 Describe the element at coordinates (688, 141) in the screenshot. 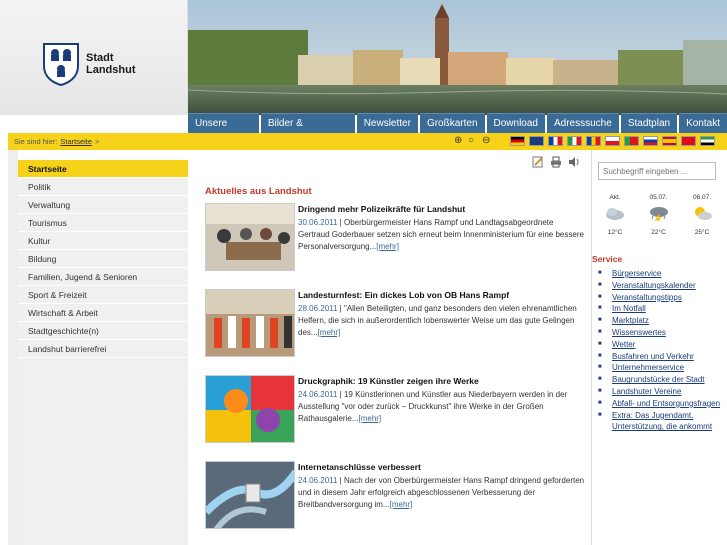

I see `flag-tr-icon` at that location.